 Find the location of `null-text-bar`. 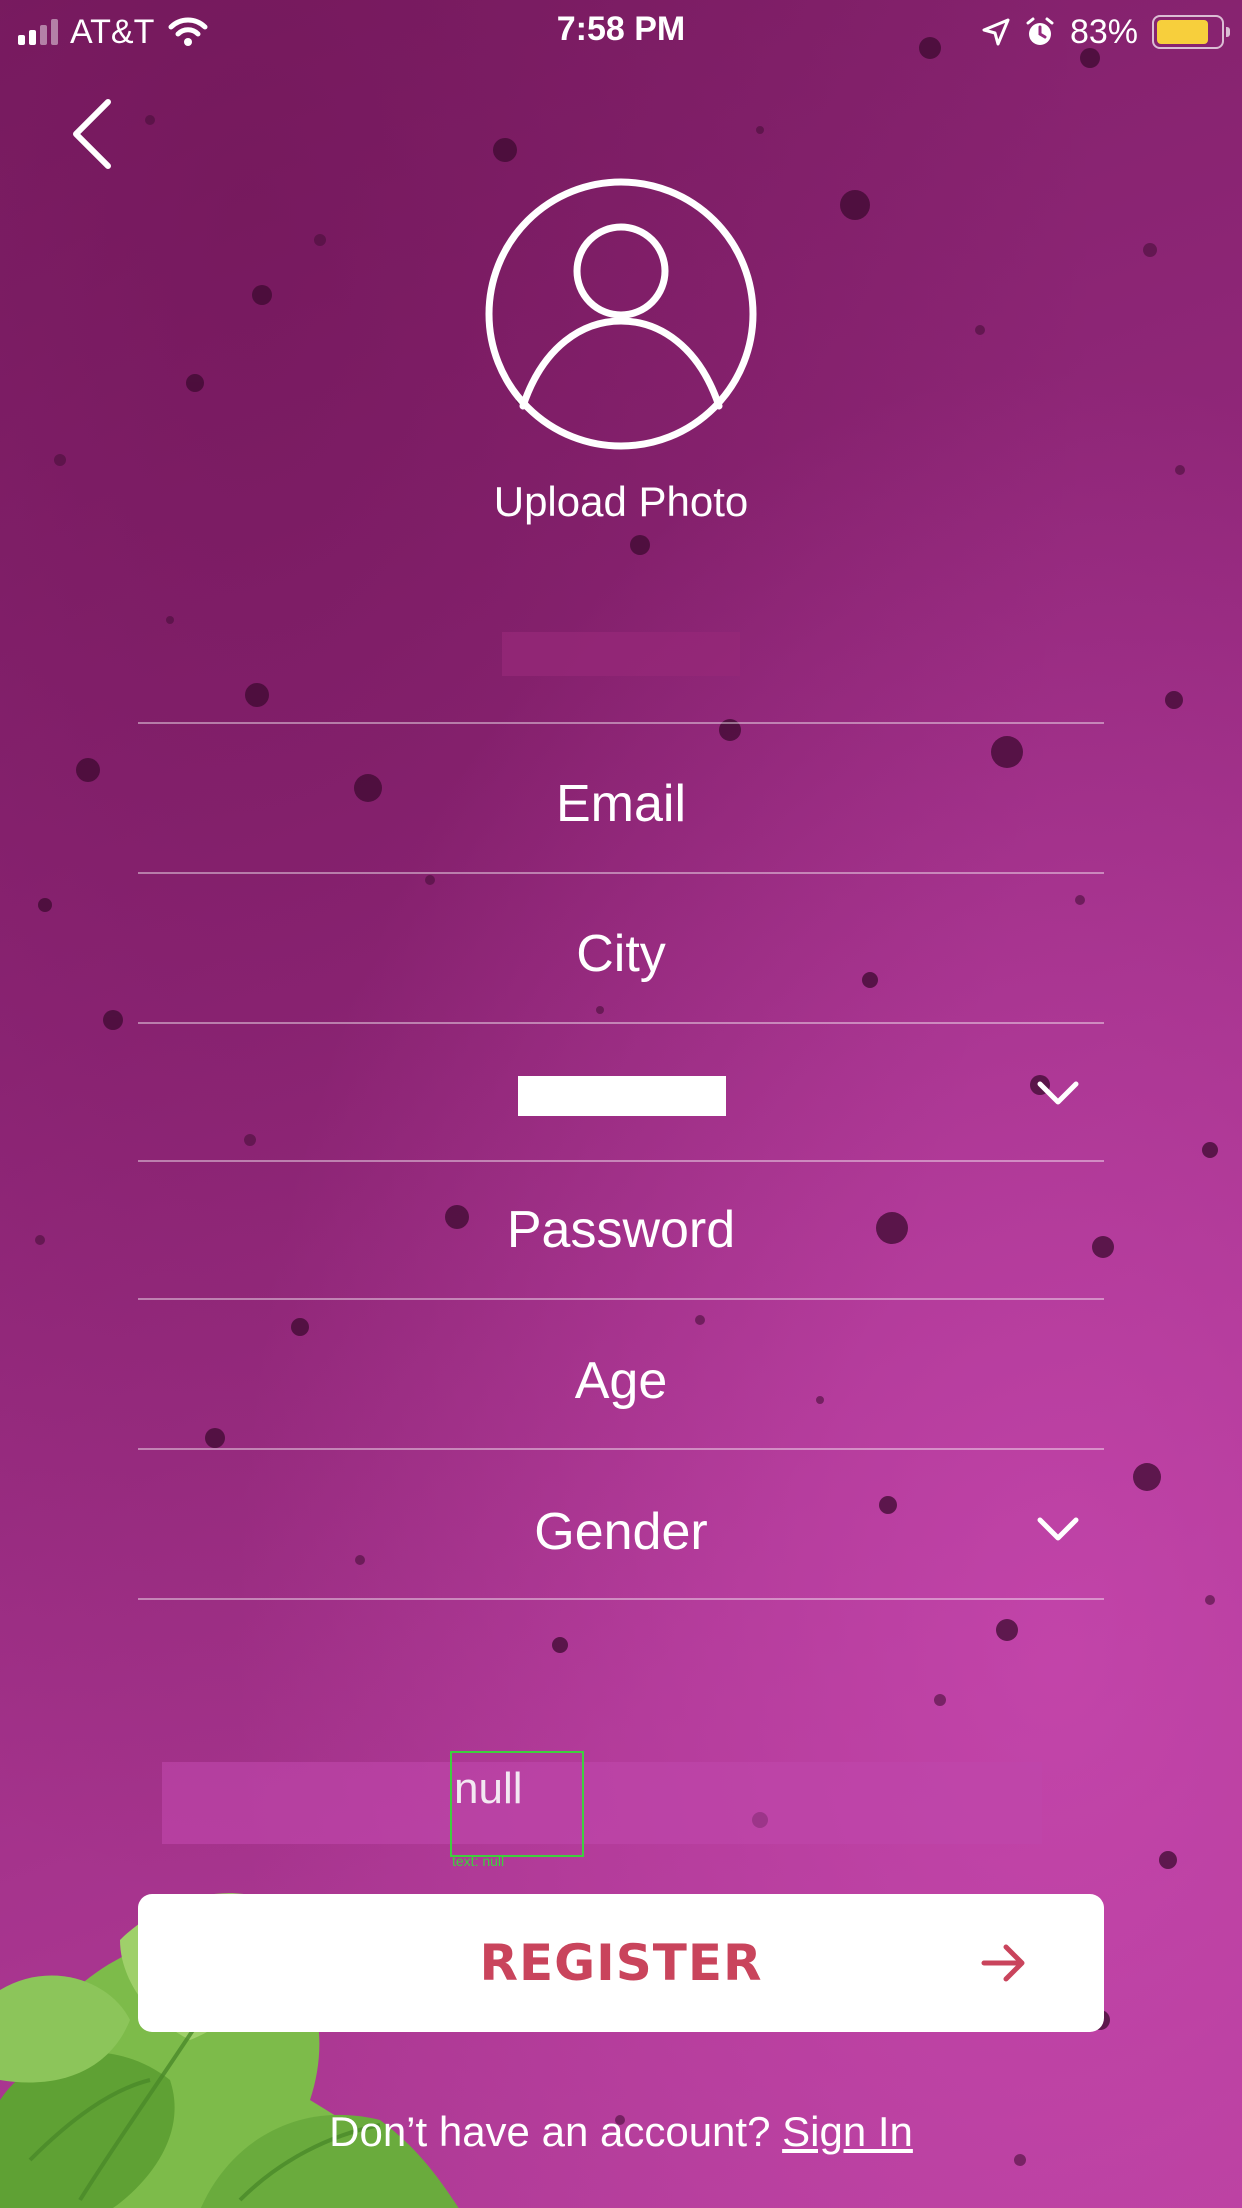

null-text-bar is located at coordinates (602, 1803).